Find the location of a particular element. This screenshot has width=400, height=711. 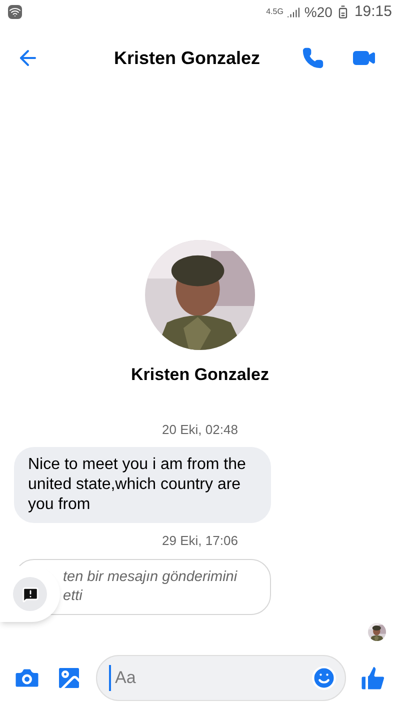

phone-icon is located at coordinates (313, 58).